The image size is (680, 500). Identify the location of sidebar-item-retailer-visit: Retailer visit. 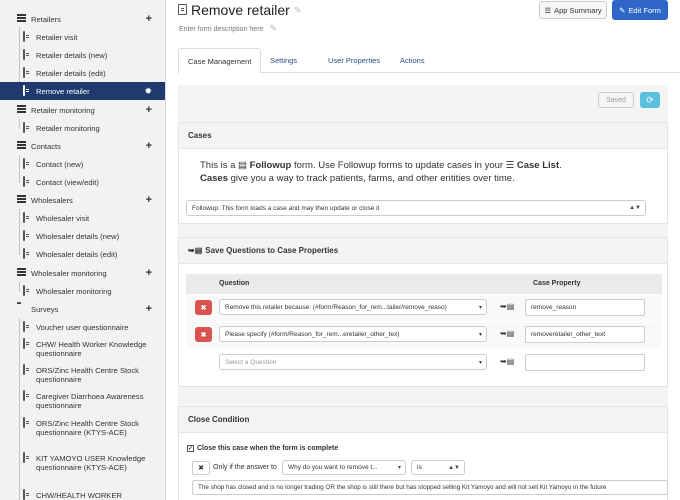
(82, 37).